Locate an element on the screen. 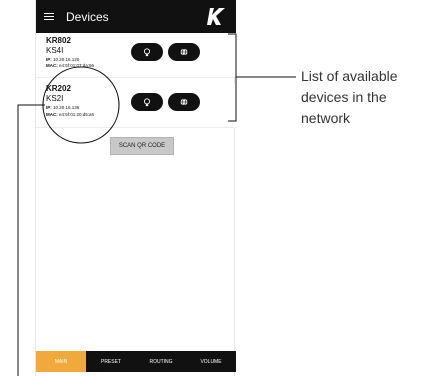  annotation-label: List of available devices in the network is located at coordinates (349, 97).